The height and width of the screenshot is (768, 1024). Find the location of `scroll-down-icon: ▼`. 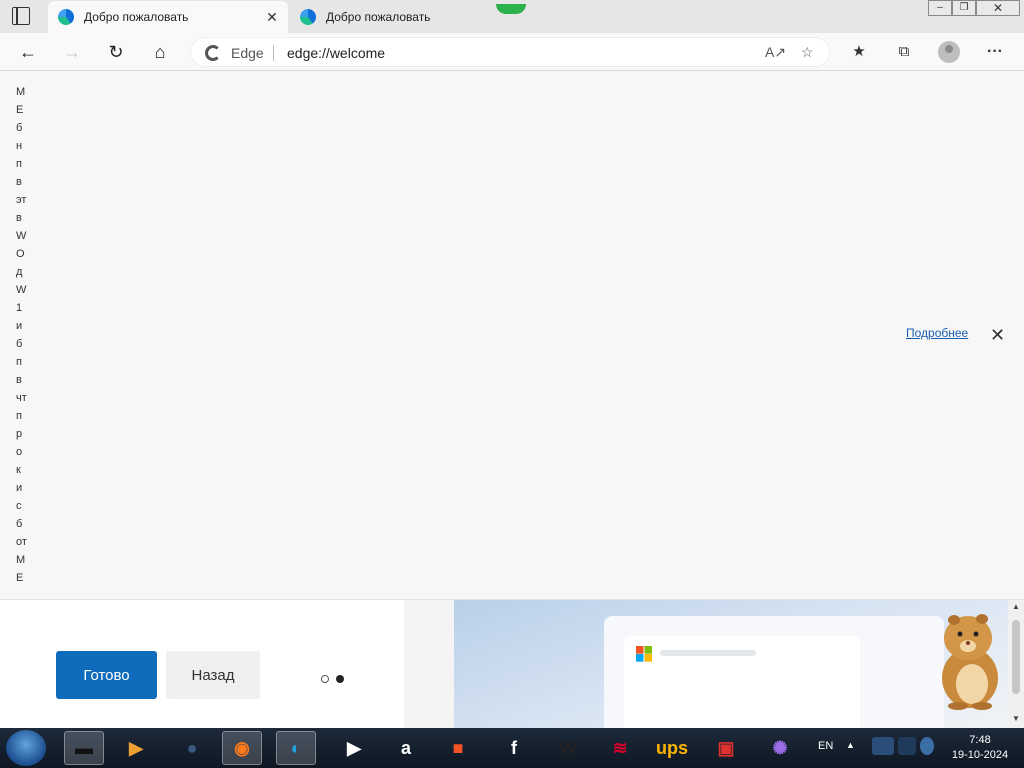

scroll-down-icon: ▼ is located at coordinates (1016, 718).